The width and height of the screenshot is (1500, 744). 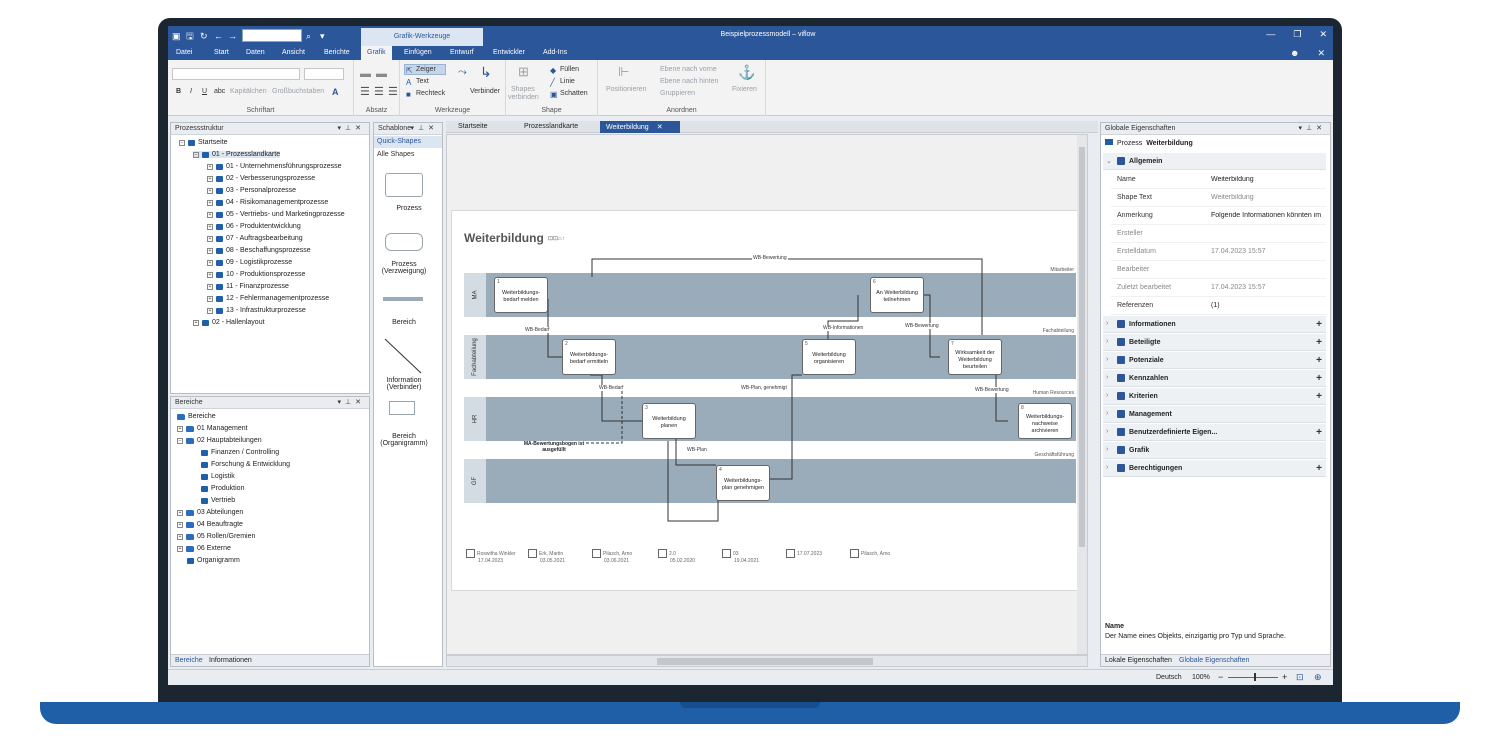 What do you see at coordinates (404, 242) in the screenshot?
I see `process-branch-shape` at bounding box center [404, 242].